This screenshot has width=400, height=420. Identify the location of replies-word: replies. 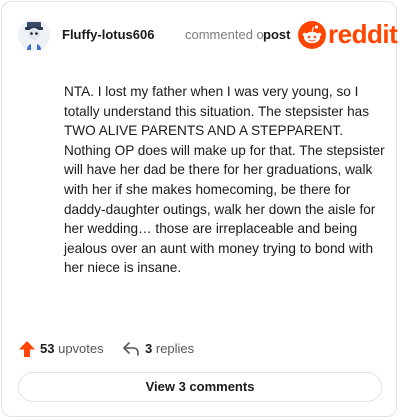
(175, 348).